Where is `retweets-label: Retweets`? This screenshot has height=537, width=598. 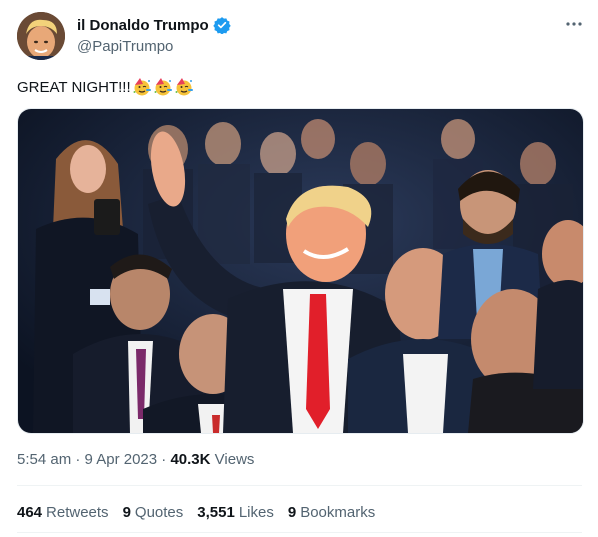 retweets-label: Retweets is located at coordinates (77, 512).